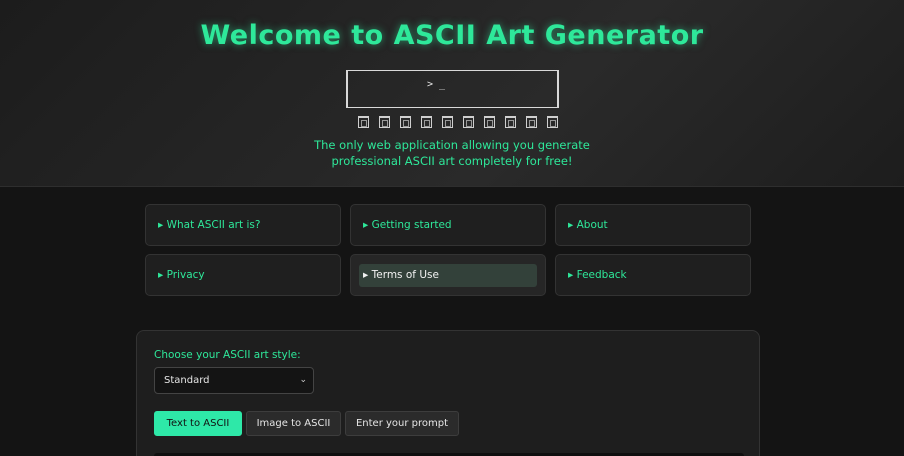 This screenshot has width=904, height=456. What do you see at coordinates (402, 423) in the screenshot?
I see `tab-enter-prompt: Enter your prompt` at bounding box center [402, 423].